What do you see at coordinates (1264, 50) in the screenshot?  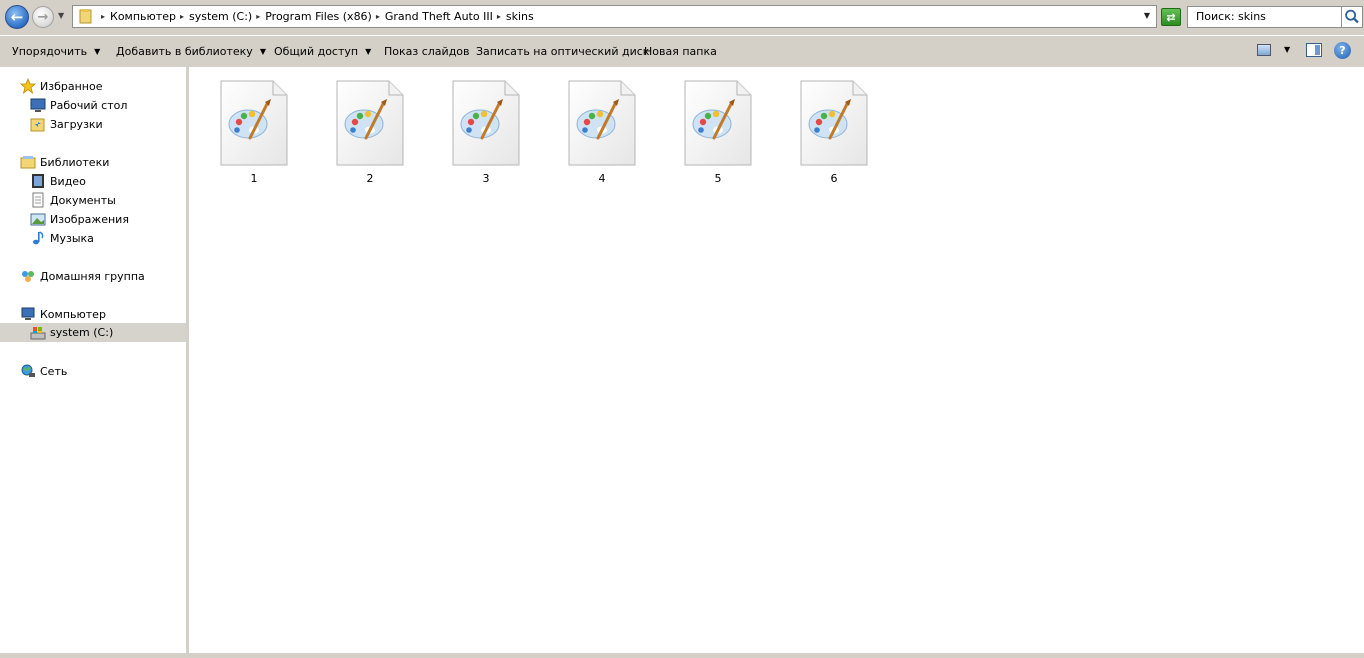 I see `change-view-icon` at bounding box center [1264, 50].